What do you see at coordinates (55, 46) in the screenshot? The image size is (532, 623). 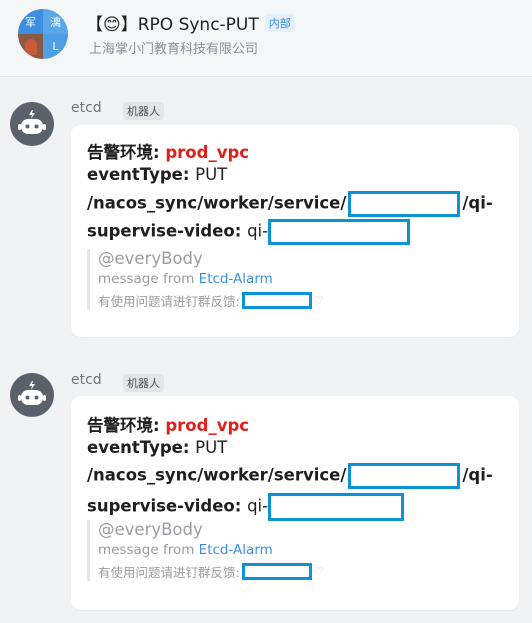 I see `avatar-char-3: L` at bounding box center [55, 46].